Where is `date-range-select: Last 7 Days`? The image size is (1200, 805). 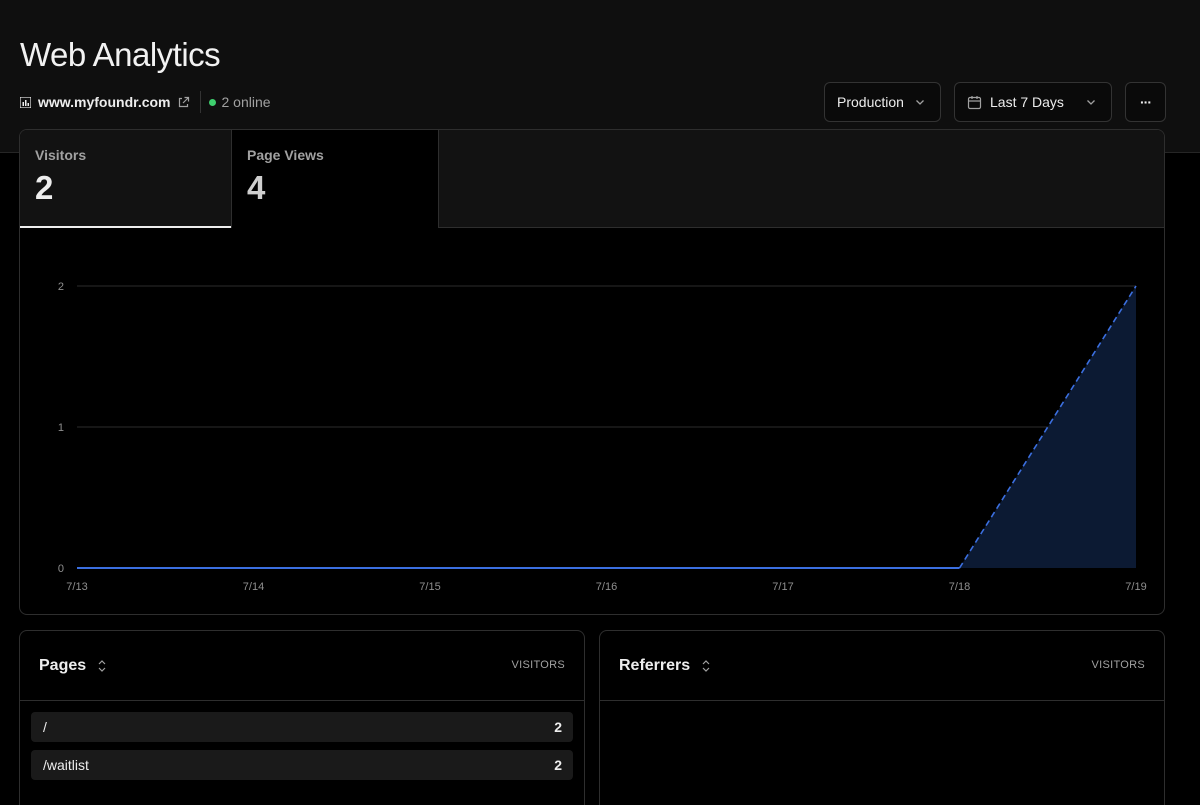 date-range-select: Last 7 Days is located at coordinates (1033, 102).